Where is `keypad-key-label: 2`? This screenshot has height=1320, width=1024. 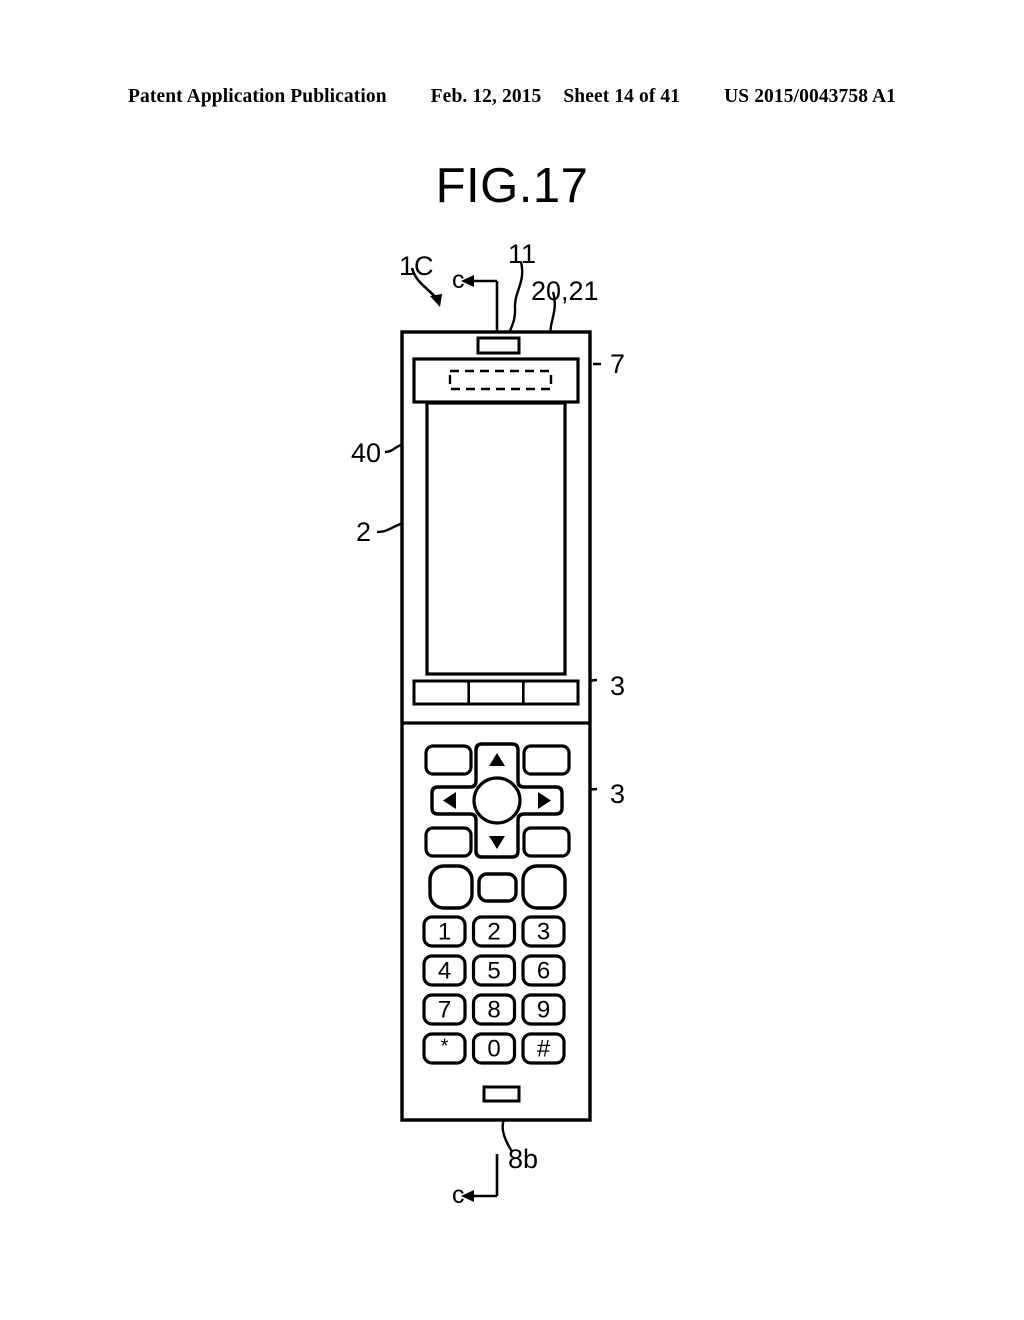 keypad-key-label: 2 is located at coordinates (493, 932).